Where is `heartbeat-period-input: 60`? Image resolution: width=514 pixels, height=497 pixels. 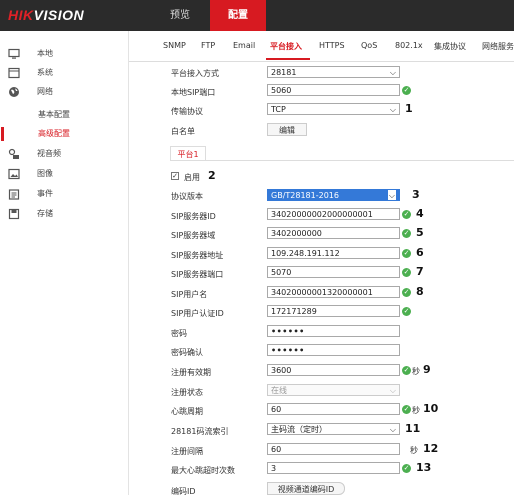 heartbeat-period-input: 60 is located at coordinates (333, 409).